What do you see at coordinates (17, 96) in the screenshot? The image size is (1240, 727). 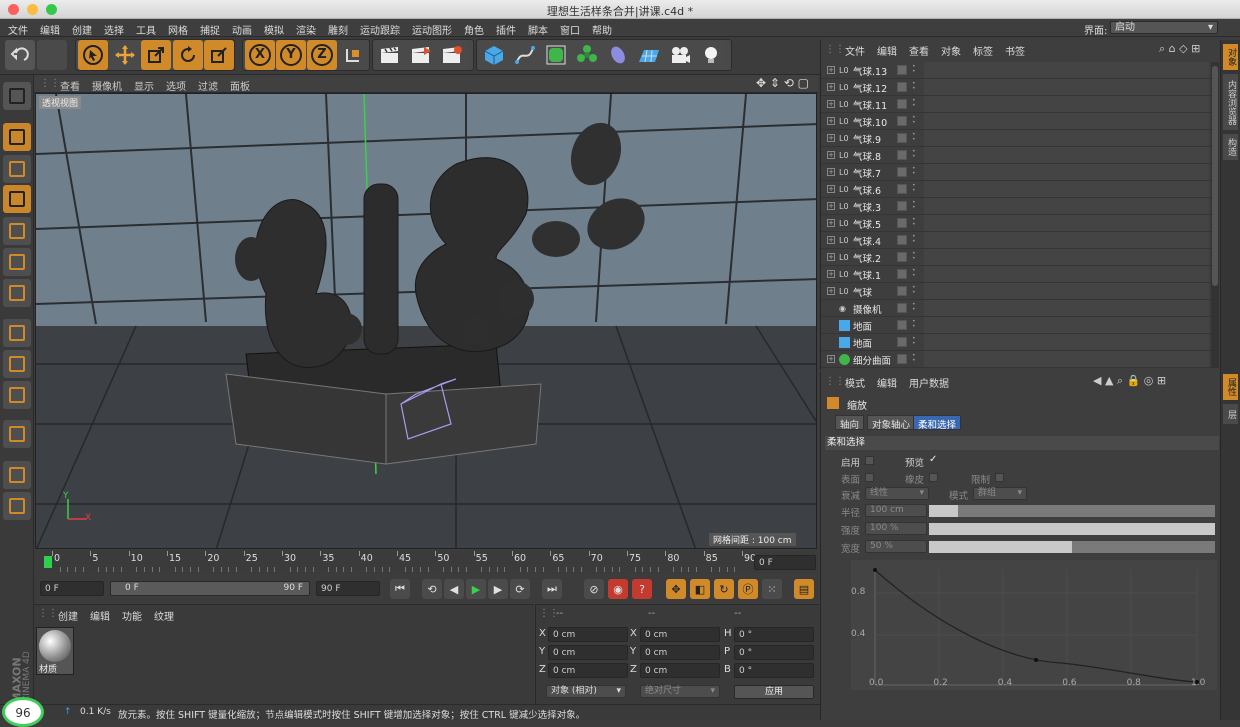 I see `make-editable-button` at bounding box center [17, 96].